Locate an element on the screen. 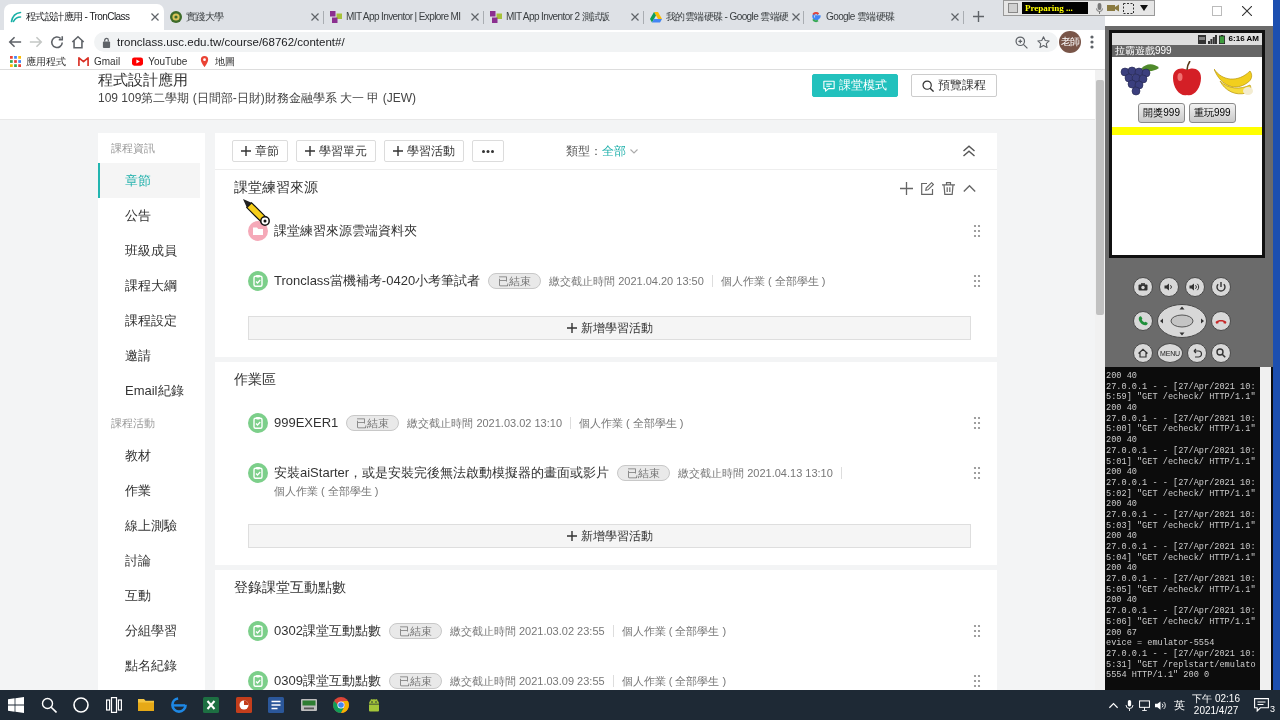 This screenshot has height=720, width=1280. dpad-icon is located at coordinates (1182, 321).